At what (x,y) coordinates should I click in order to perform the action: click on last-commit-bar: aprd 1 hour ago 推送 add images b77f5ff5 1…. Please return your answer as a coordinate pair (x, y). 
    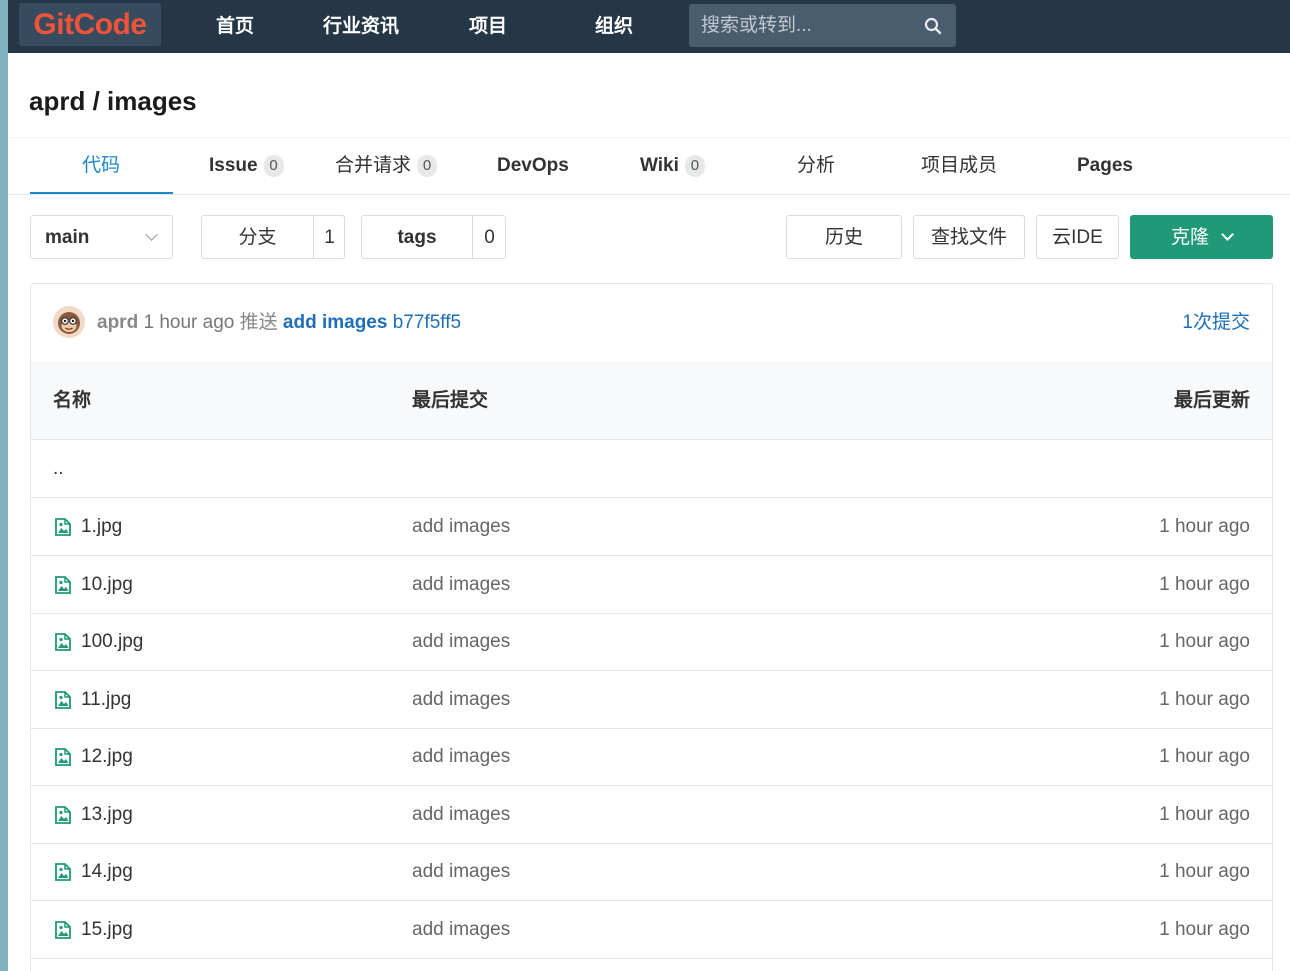
    Looking at the image, I should click on (651, 323).